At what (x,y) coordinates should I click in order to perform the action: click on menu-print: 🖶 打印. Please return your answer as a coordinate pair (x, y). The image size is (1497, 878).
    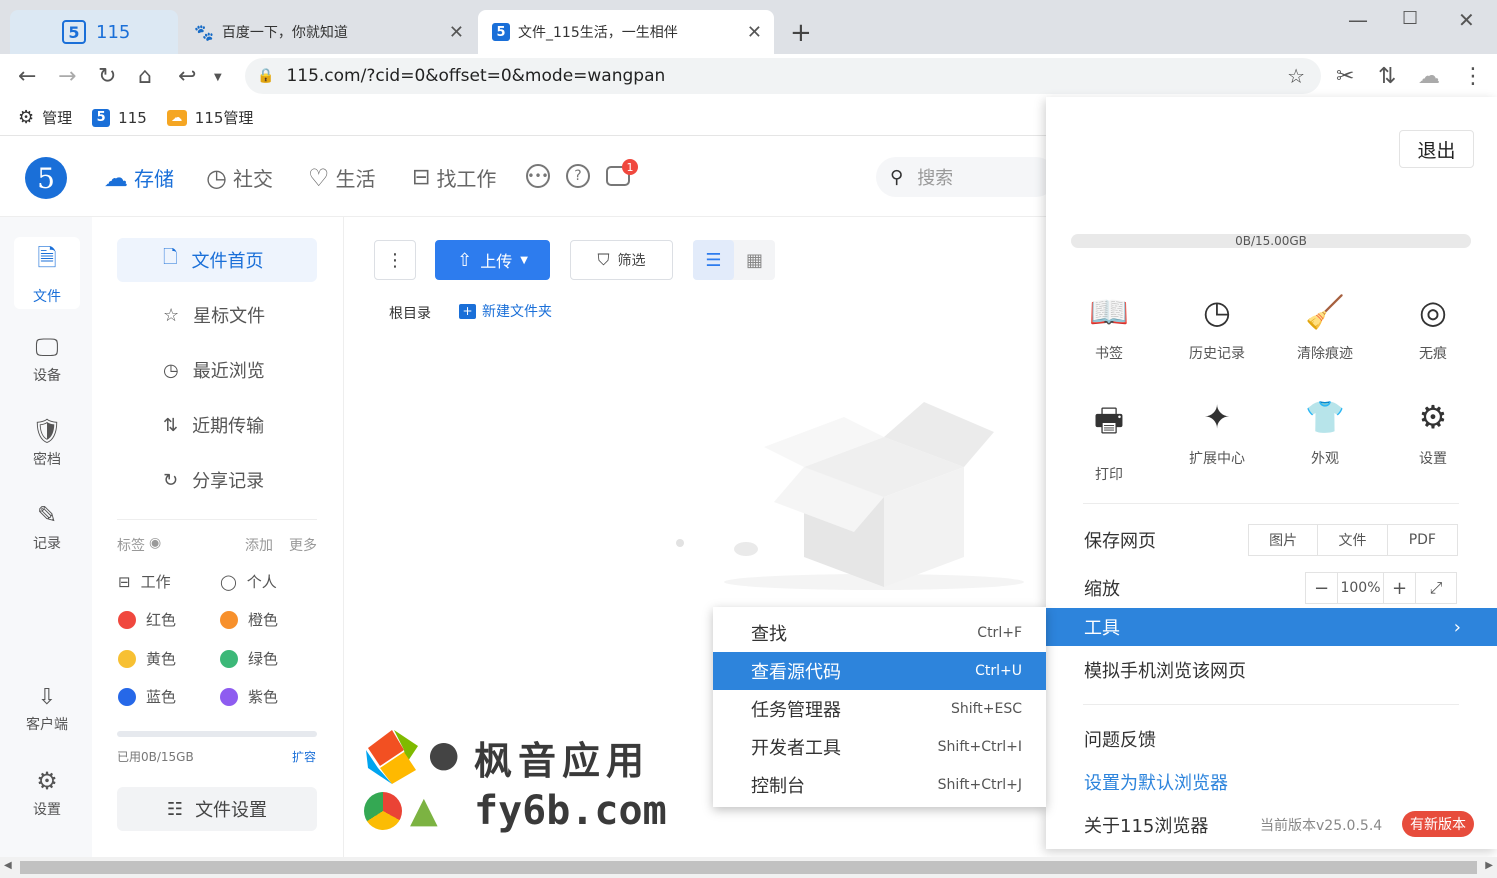
    Looking at the image, I should click on (1109, 441).